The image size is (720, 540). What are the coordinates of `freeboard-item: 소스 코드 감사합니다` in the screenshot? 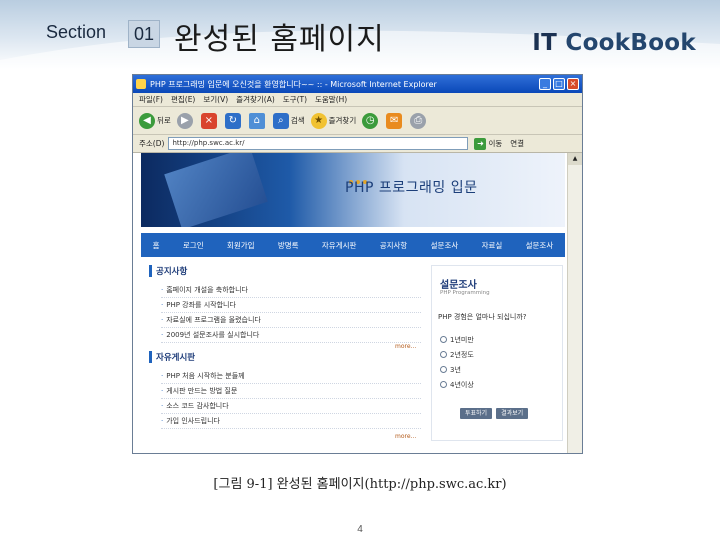 It's located at (291, 406).